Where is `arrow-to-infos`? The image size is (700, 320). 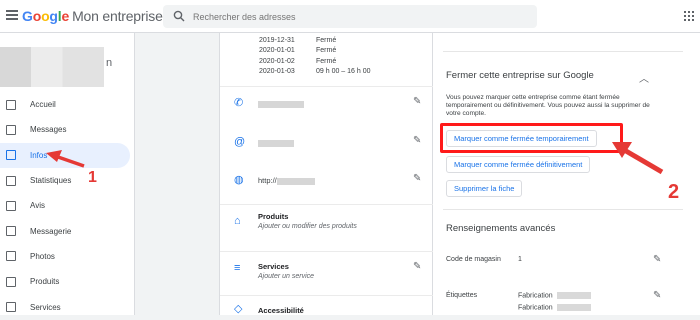 arrow-to-infos is located at coordinates (65, 159).